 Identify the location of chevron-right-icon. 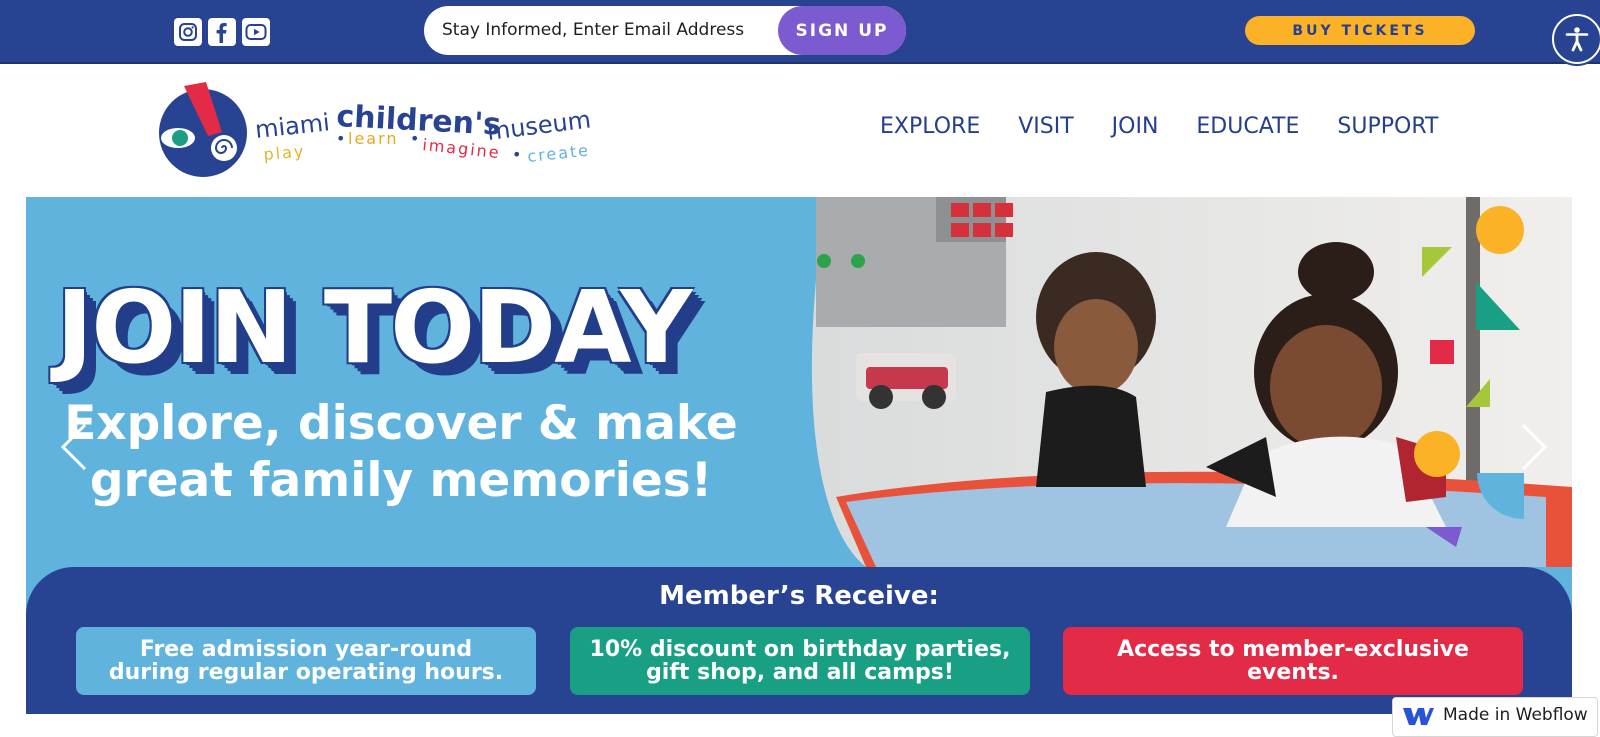
(1534, 447).